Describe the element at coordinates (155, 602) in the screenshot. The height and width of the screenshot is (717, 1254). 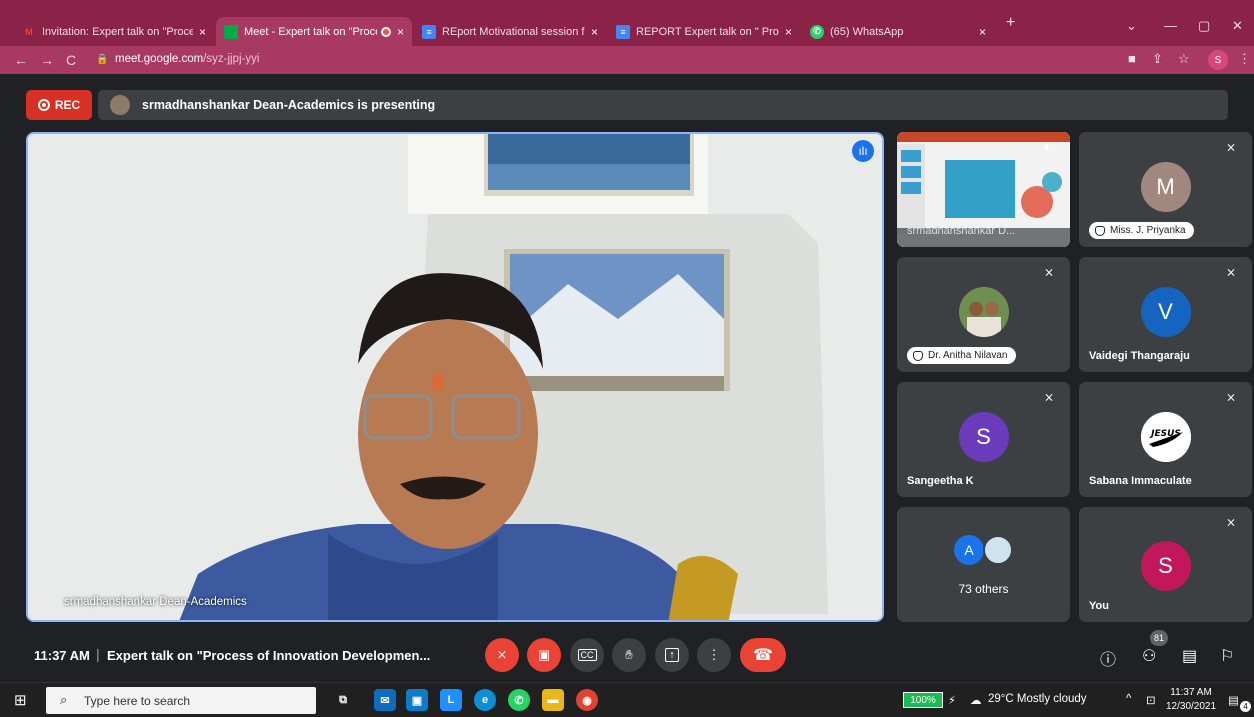
I see `main-speaker-name: srmadhanshankar Dean-Academics` at that location.